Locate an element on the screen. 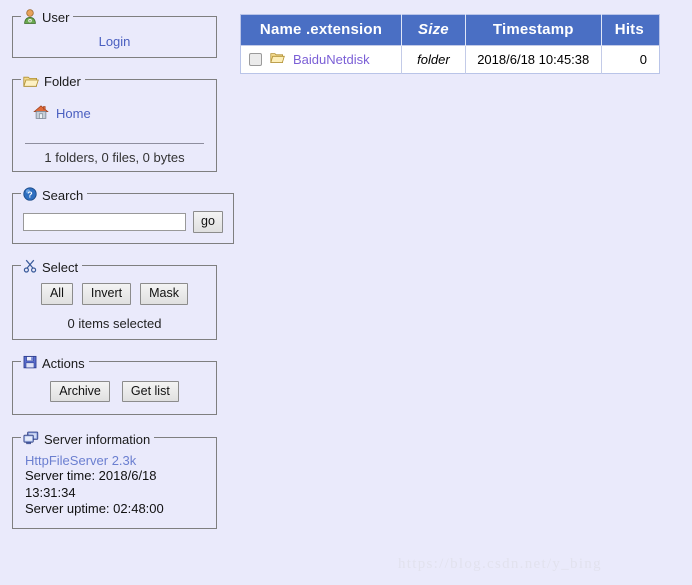 The image size is (692, 585). folder-icon is located at coordinates (277, 59).